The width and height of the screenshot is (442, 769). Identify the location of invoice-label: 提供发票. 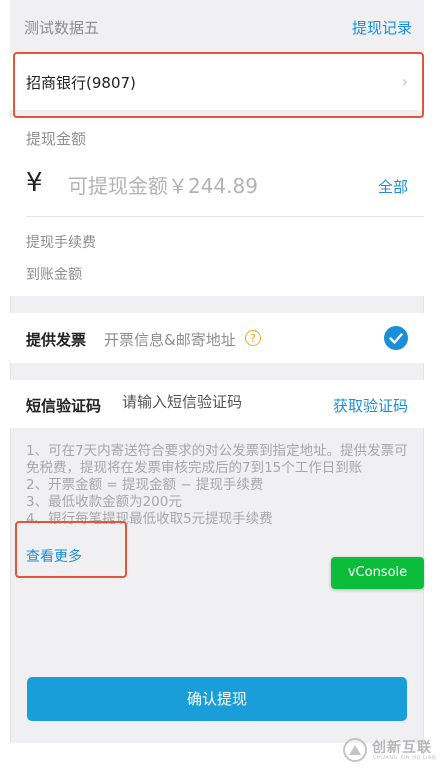
(56, 340).